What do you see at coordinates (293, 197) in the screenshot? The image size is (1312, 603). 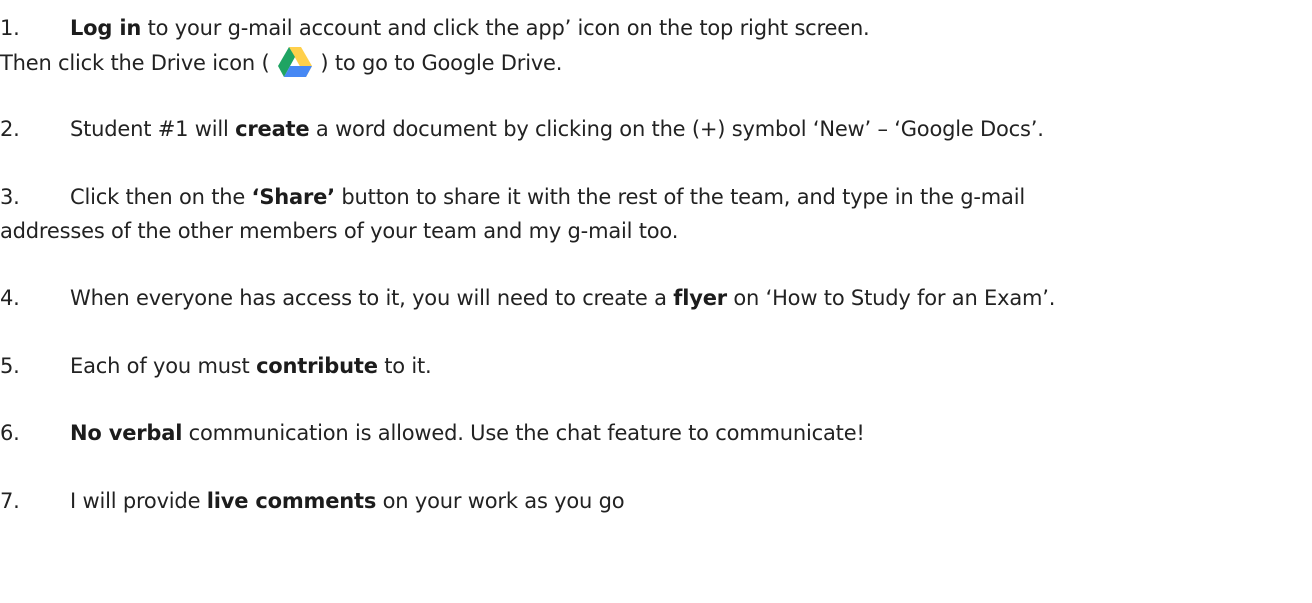 I see `step-bold-text: ‘Share’` at bounding box center [293, 197].